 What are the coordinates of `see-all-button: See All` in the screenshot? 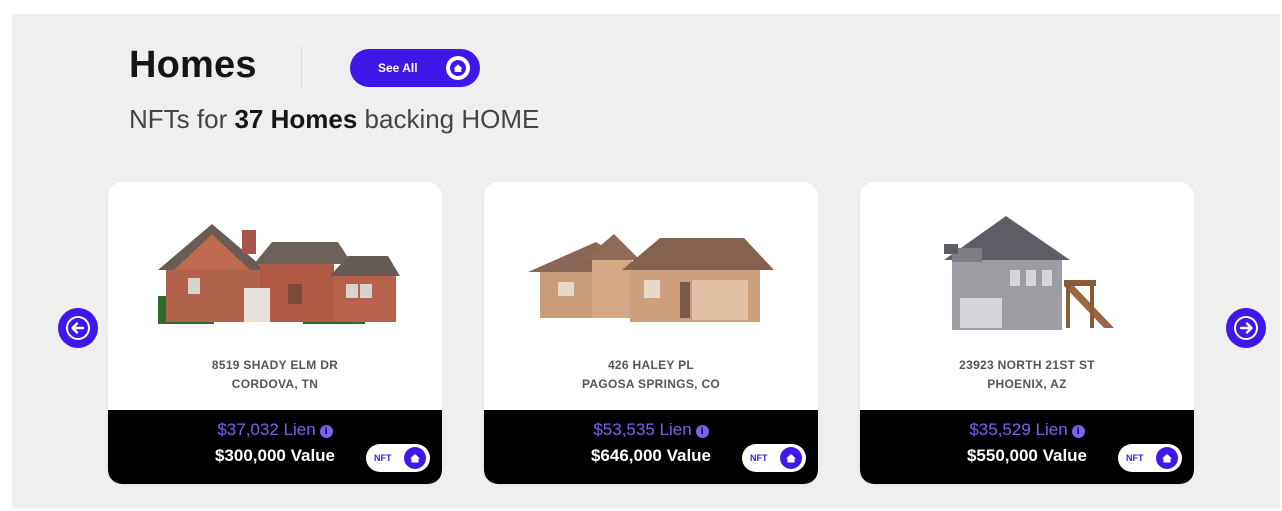 It's located at (415, 68).